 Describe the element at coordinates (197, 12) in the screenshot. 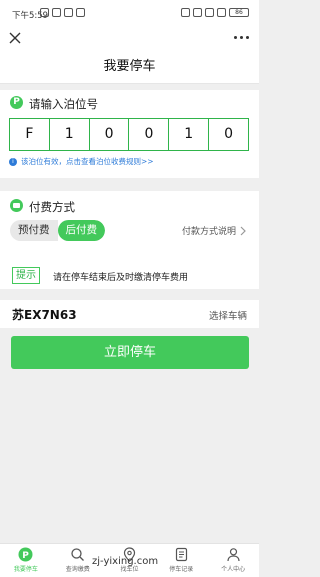

I see `vibrate-icon` at that location.